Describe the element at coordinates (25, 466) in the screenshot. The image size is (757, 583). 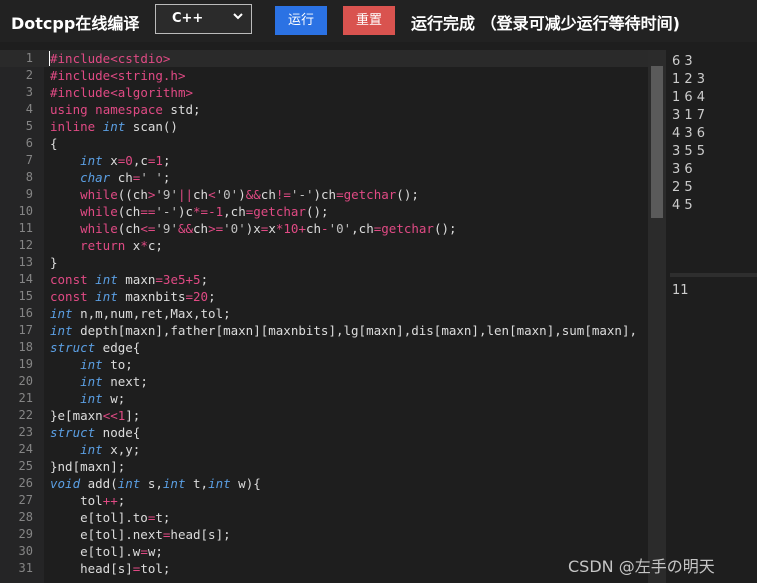
I see `line-number: 25` at that location.